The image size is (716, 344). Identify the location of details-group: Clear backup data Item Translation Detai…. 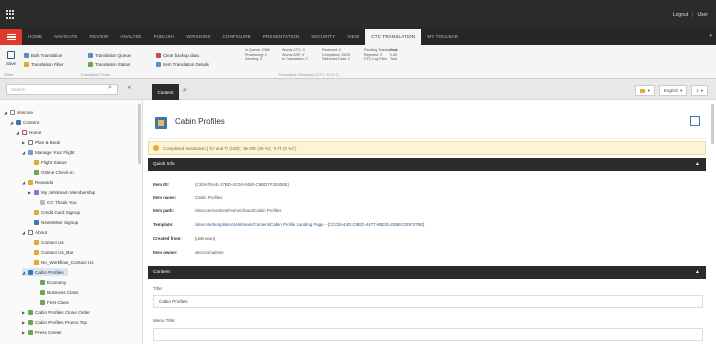
(193, 62).